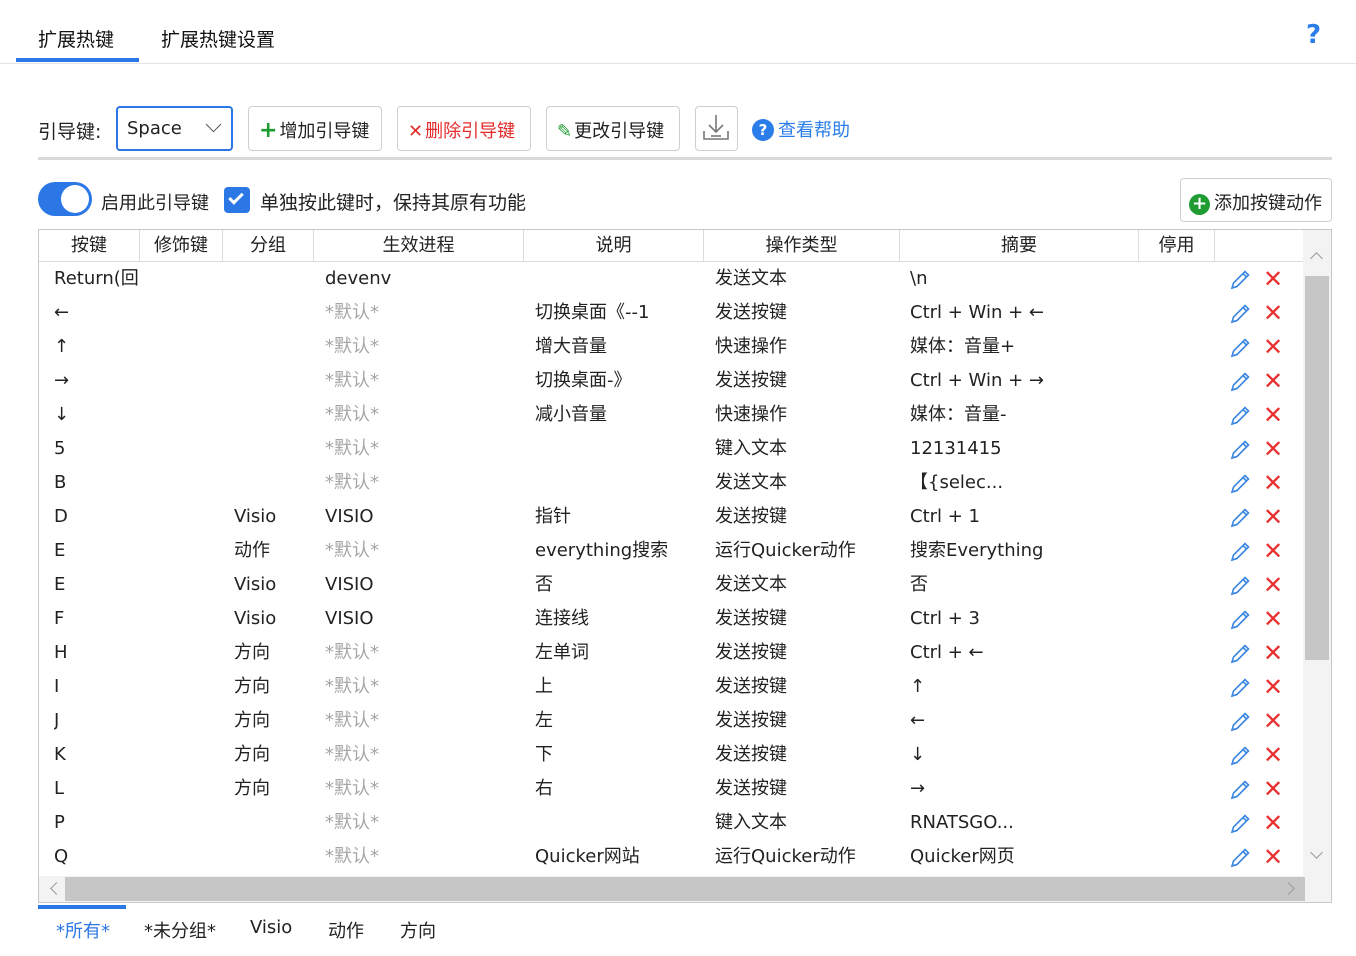  Describe the element at coordinates (956, 448) in the screenshot. I see `cell-summary: 12131415` at that location.